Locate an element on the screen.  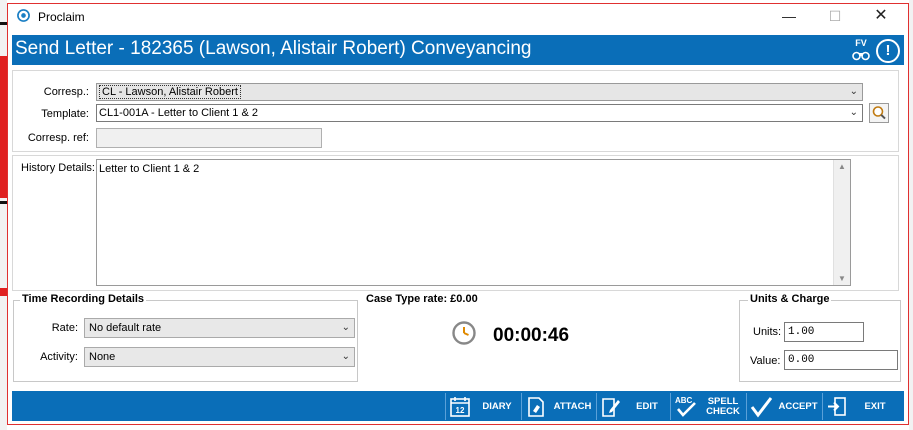
proclaim-logo-icon is located at coordinates (23, 15).